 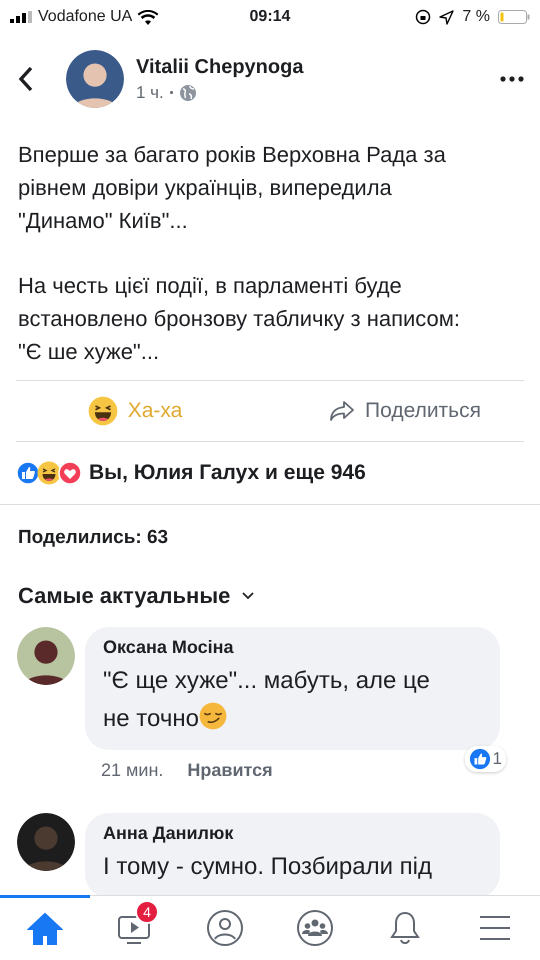 I want to click on reactions-summary: Вы, Юлия Галух и еще 946, so click(x=227, y=473).